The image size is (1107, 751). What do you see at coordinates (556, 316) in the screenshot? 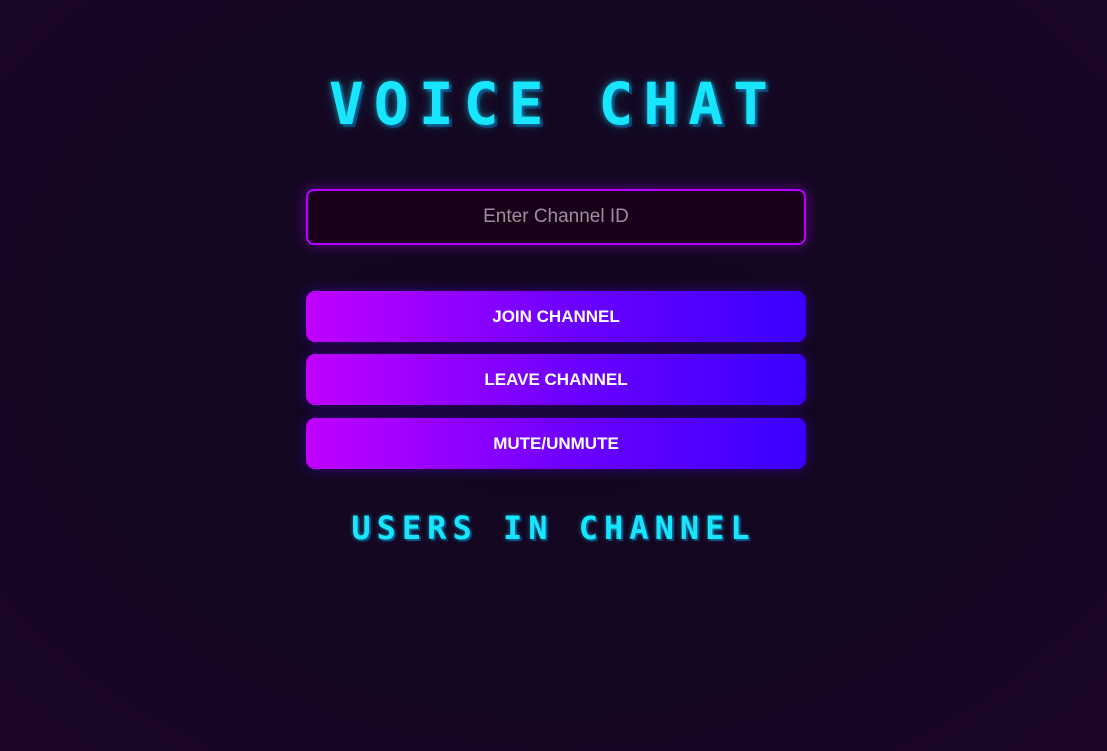
I see `join-channel-button: JOIN CHANNEL` at bounding box center [556, 316].